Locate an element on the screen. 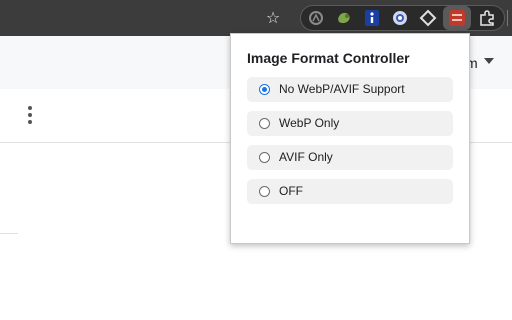  option-label: WebP Only is located at coordinates (309, 123).